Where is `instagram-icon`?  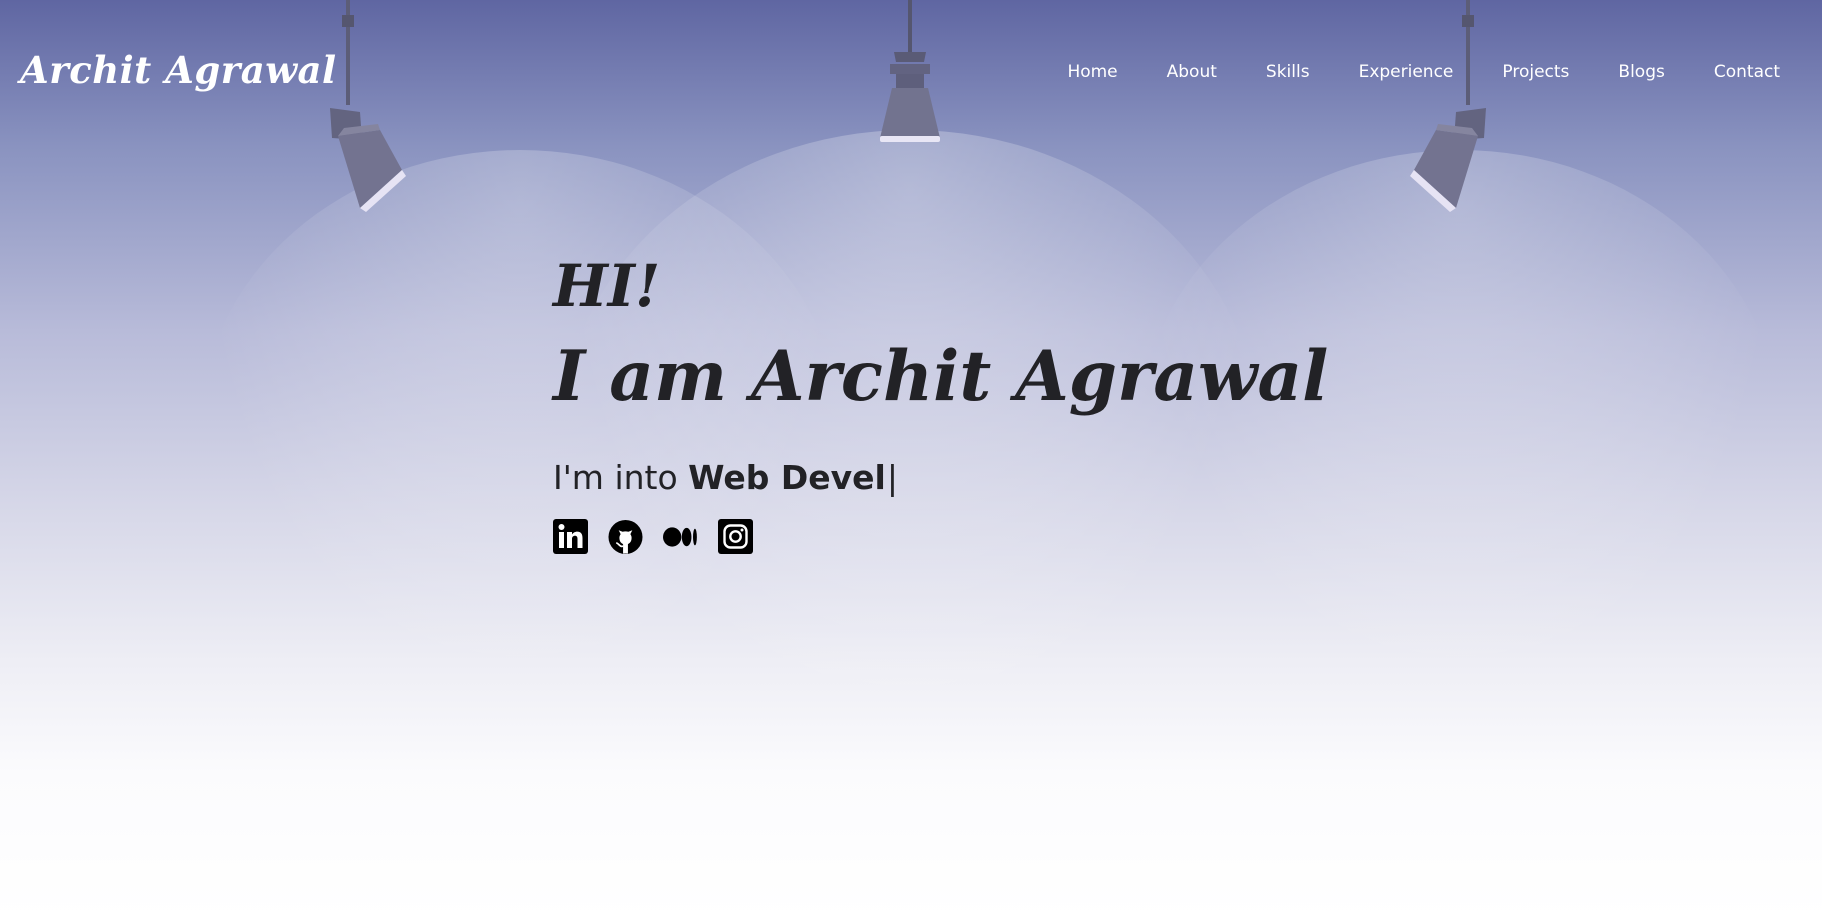
instagram-icon is located at coordinates (735, 536).